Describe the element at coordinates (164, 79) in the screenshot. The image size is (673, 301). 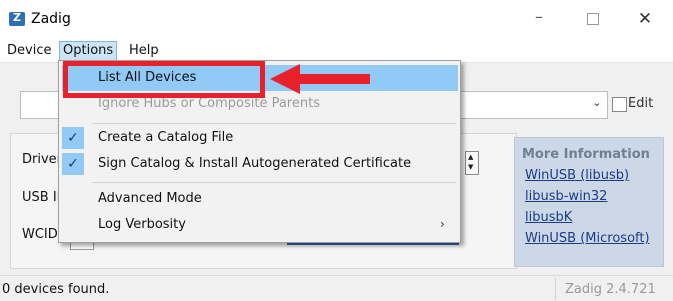
I see `annotation-highlight-box` at that location.